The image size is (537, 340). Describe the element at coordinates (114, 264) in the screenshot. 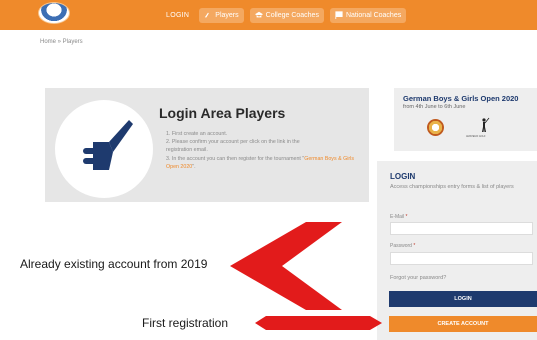

I see `annotation-existing-account: Already existing account from 2019` at that location.